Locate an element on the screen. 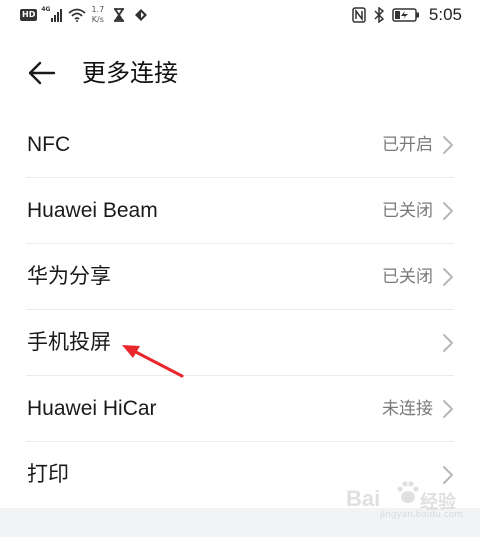 The height and width of the screenshot is (537, 480). speed-value: 1.7 is located at coordinates (98, 9).